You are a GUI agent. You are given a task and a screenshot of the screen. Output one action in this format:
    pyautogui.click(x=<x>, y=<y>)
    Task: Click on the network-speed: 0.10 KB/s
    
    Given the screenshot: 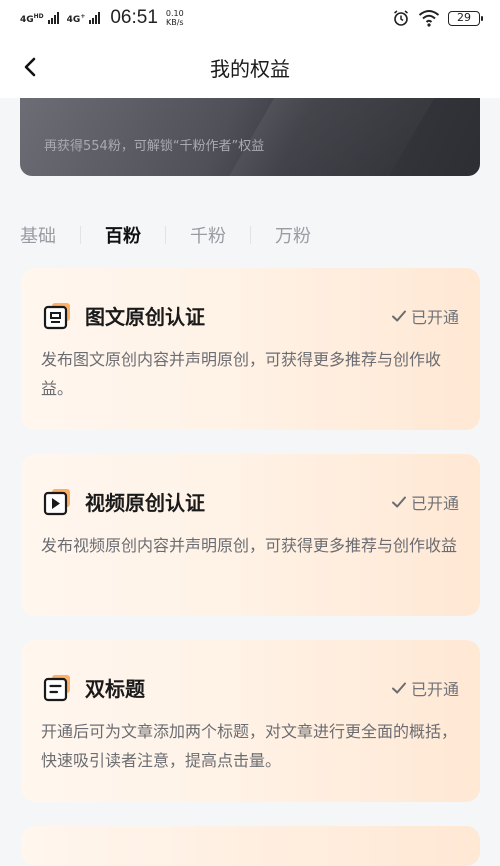 What is the action you would take?
    pyautogui.click(x=174, y=18)
    